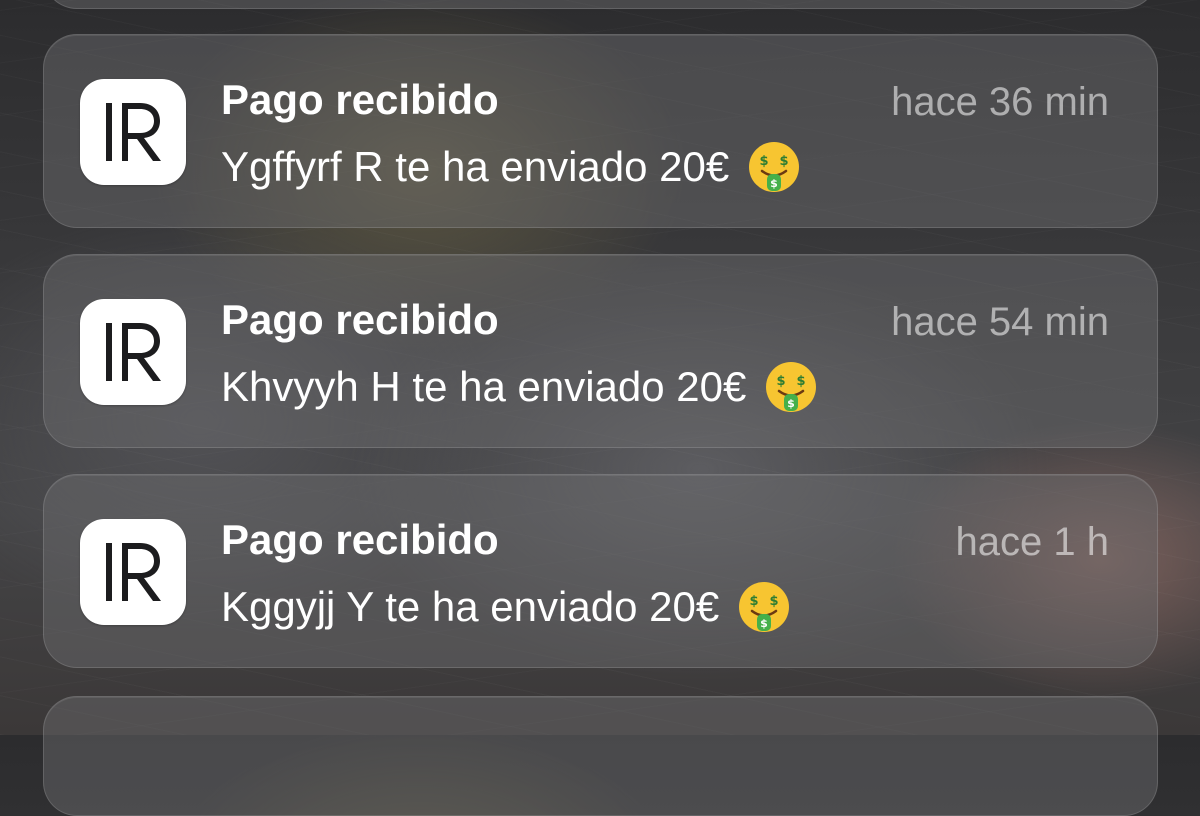  What do you see at coordinates (600, 4) in the screenshot?
I see `notification-card-partial-top` at bounding box center [600, 4].